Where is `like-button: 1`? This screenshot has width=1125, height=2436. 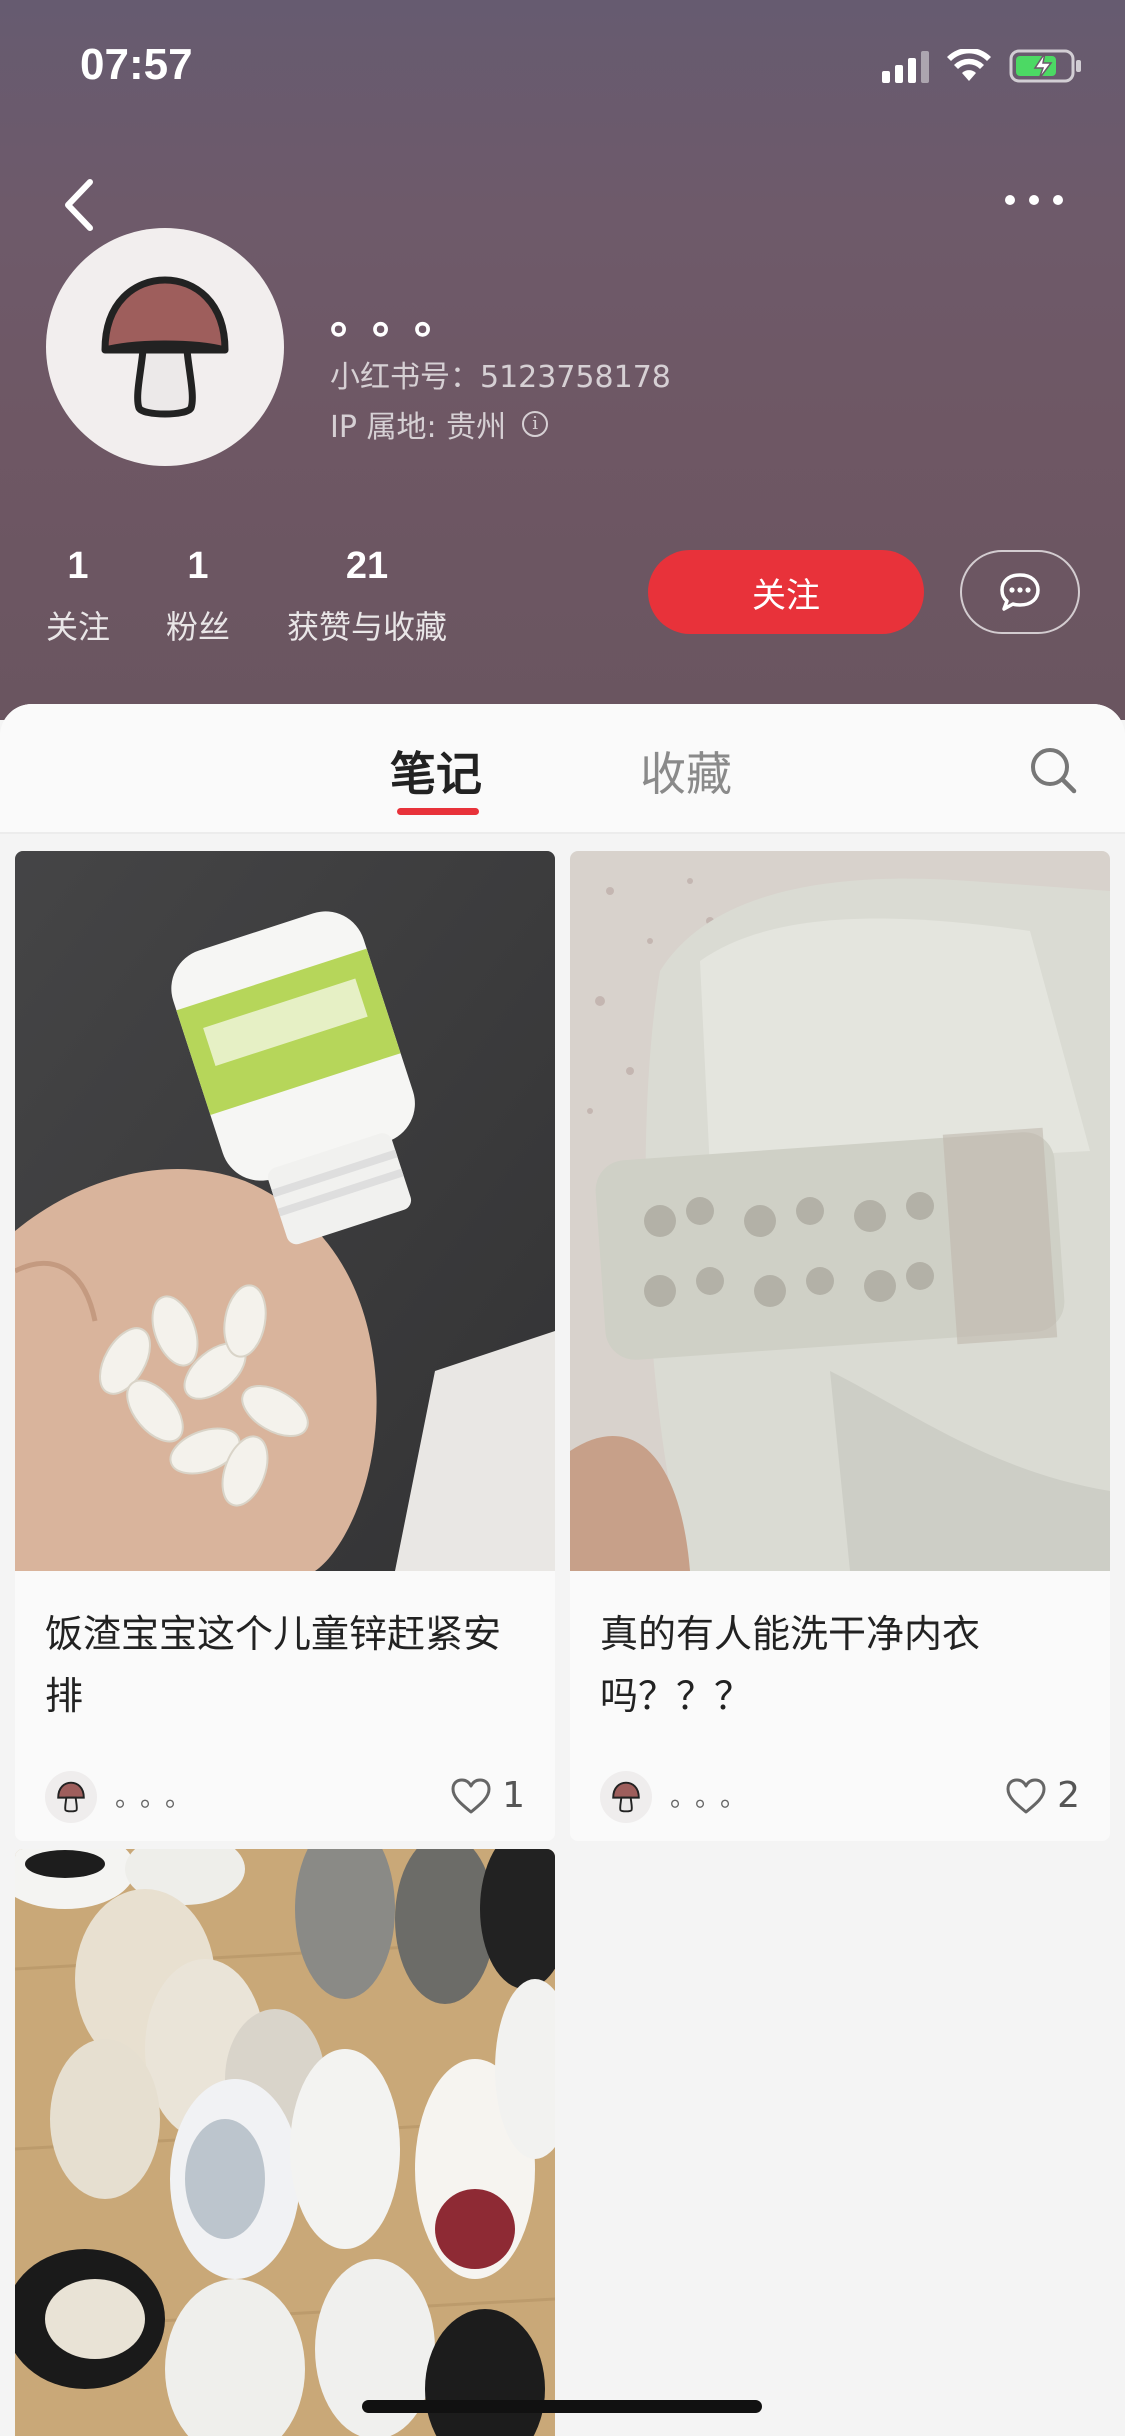 like-button: 1 is located at coordinates (487, 1795).